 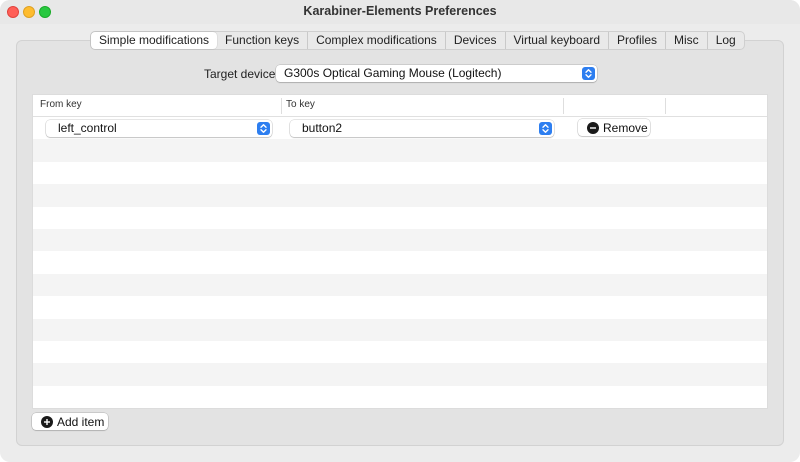 What do you see at coordinates (726, 40) in the screenshot?
I see `tab-log: Log` at bounding box center [726, 40].